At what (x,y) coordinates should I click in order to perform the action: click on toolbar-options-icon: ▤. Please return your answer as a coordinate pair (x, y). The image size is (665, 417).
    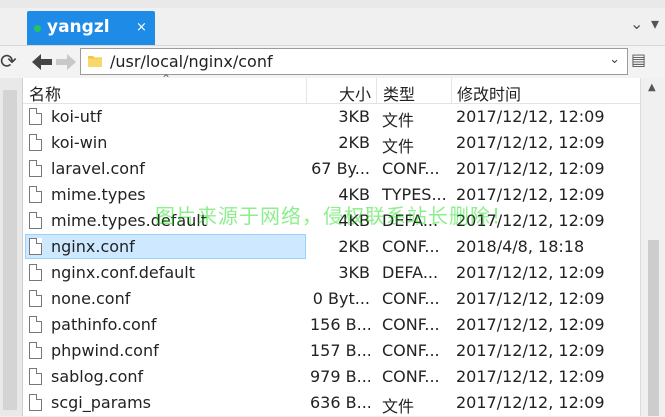
    Looking at the image, I should click on (638, 59).